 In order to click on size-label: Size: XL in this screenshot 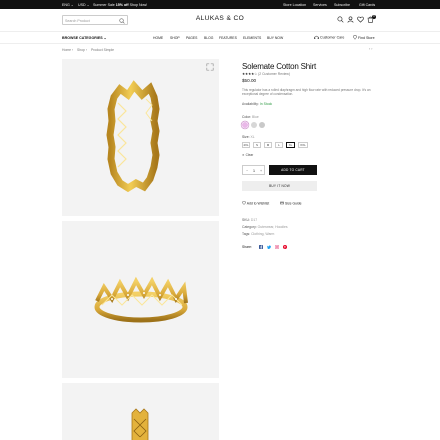, I will do `click(248, 136)`.